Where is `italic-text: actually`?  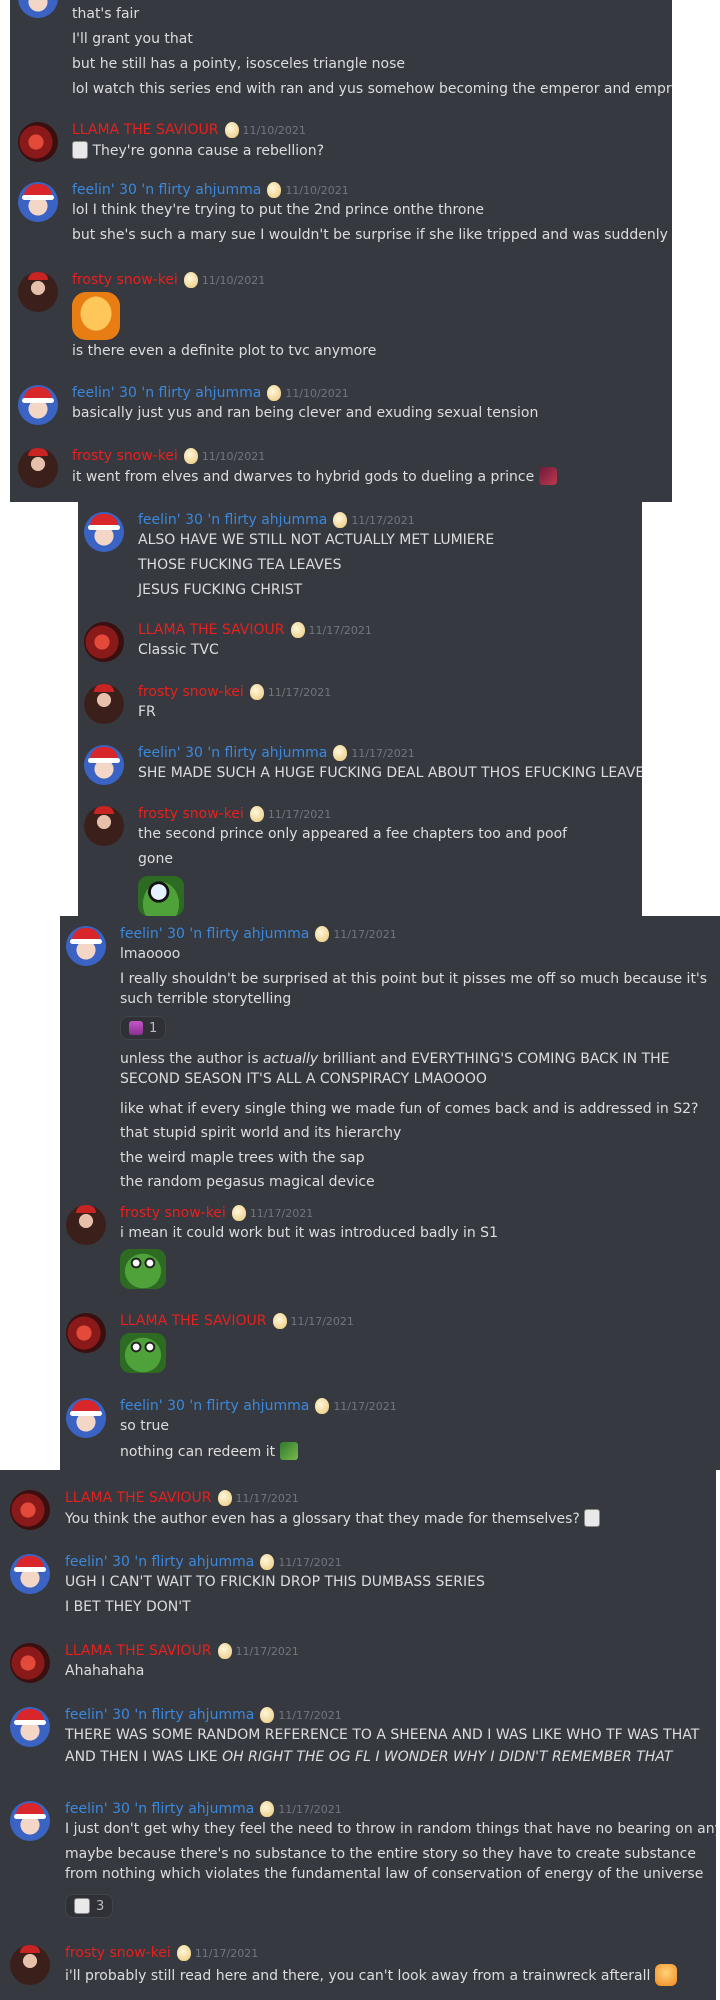
italic-text: actually is located at coordinates (290, 1059).